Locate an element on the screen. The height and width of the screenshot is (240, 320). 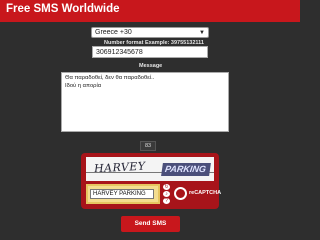
captcha-word-2-box: PARKING is located at coordinates (186, 169).